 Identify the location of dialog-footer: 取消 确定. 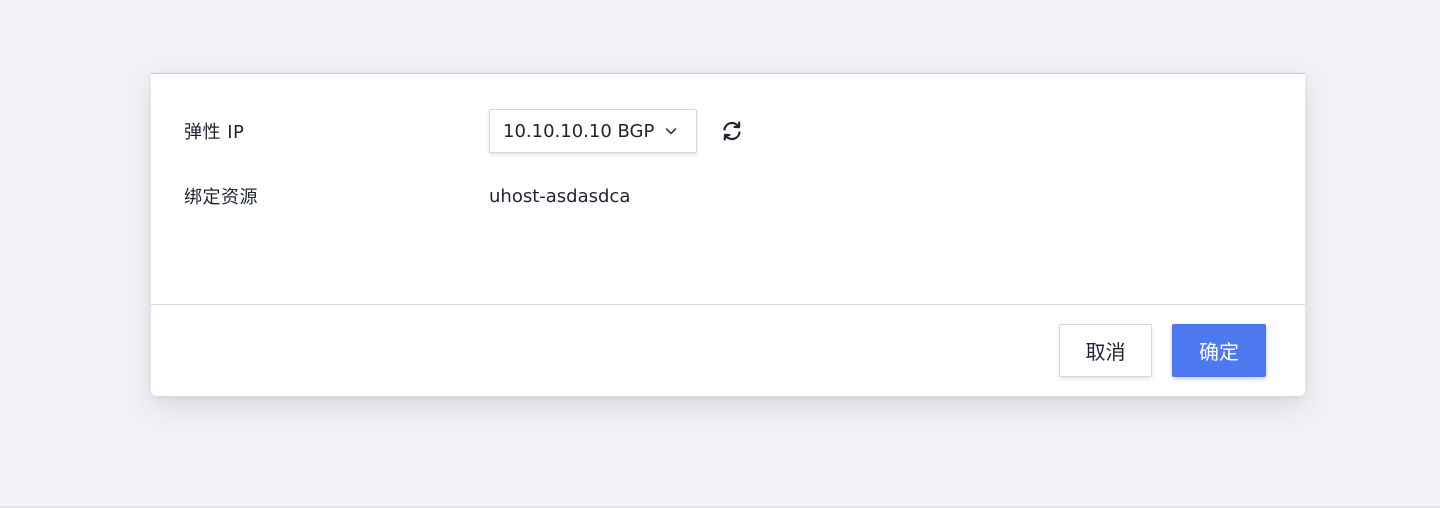
(1162, 350).